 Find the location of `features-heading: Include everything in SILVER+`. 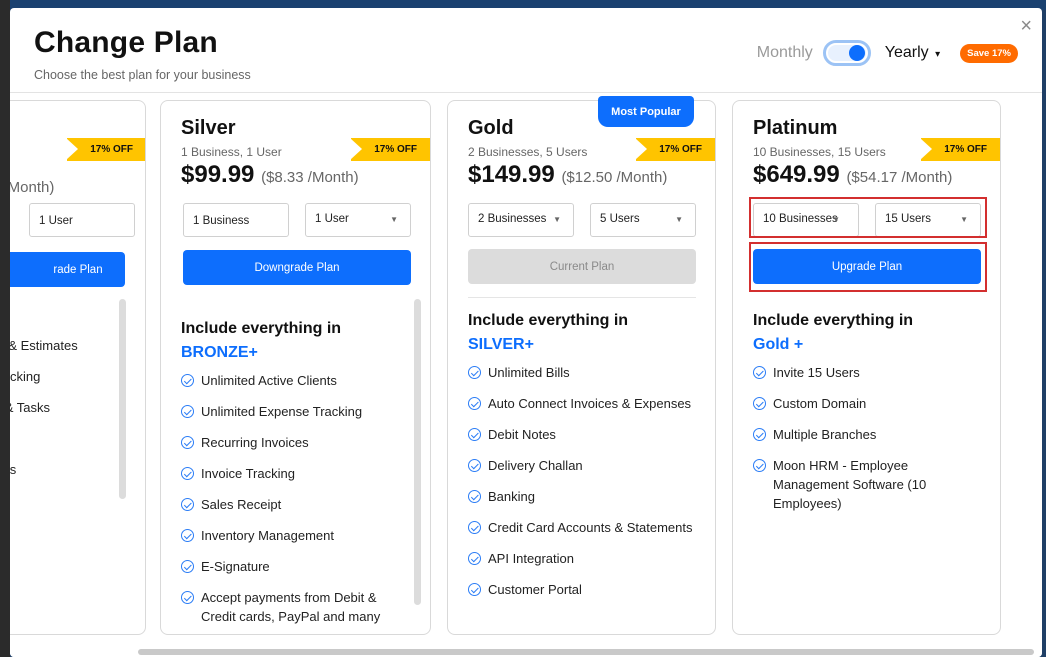

features-heading: Include everything in SILVER+ is located at coordinates (548, 333).